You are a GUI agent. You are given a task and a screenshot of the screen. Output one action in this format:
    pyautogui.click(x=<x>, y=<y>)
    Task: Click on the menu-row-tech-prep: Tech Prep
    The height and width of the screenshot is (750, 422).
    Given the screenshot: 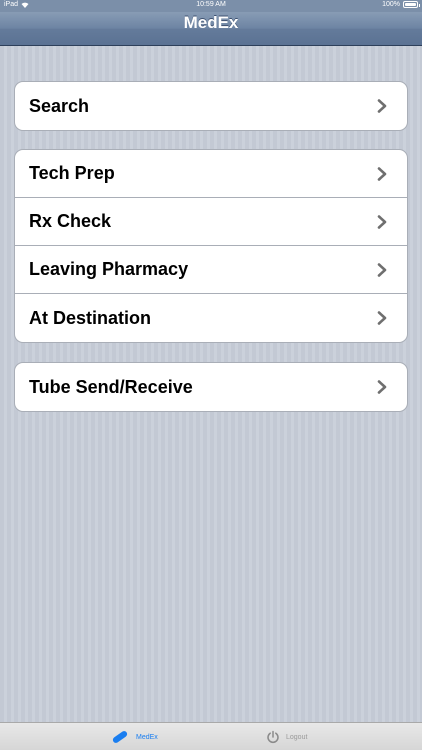 What is the action you would take?
    pyautogui.click(x=211, y=174)
    